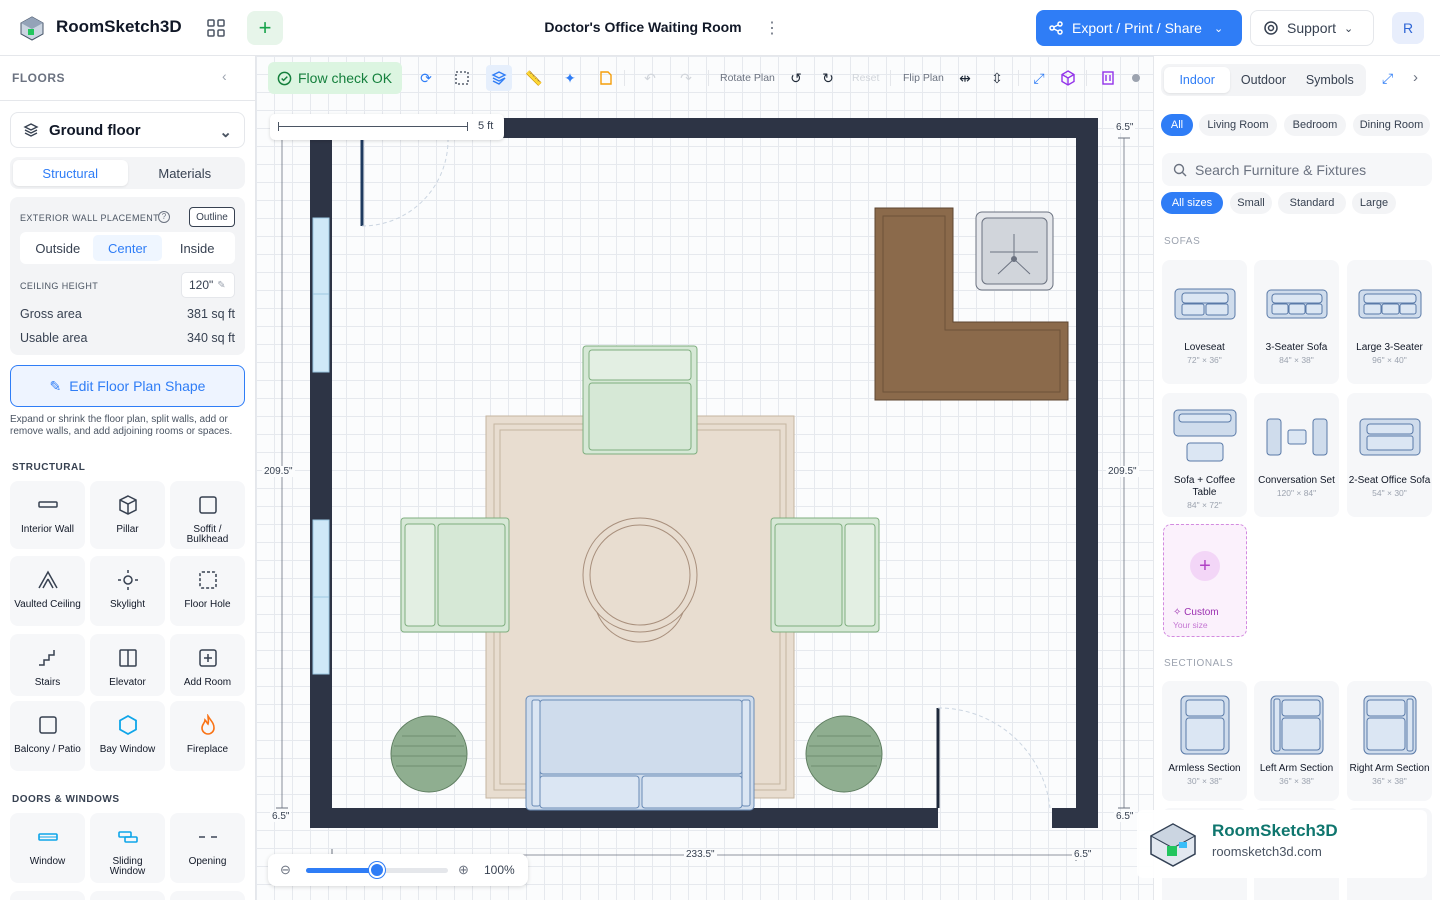 Image resolution: width=1440 pixels, height=900 pixels. Describe the element at coordinates (127, 580) in the screenshot. I see `skylight-icon` at that location.